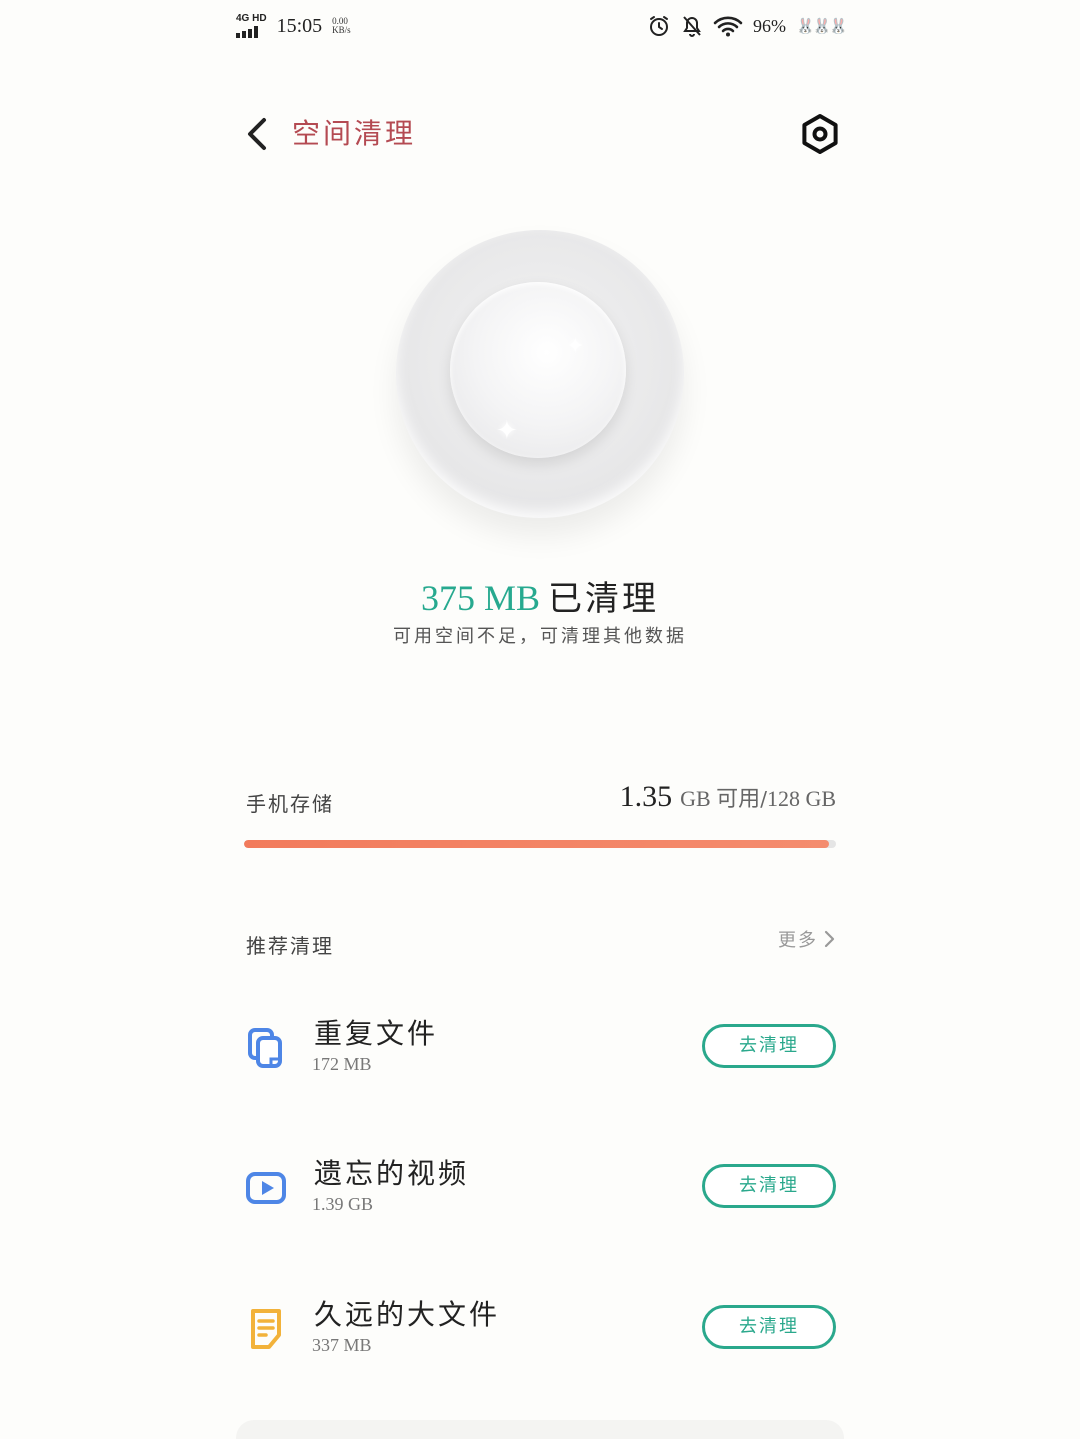 This screenshot has height=1439, width=1080. I want to click on status-left: 4G HD 15:05 0.00 KB/s, so click(293, 26).